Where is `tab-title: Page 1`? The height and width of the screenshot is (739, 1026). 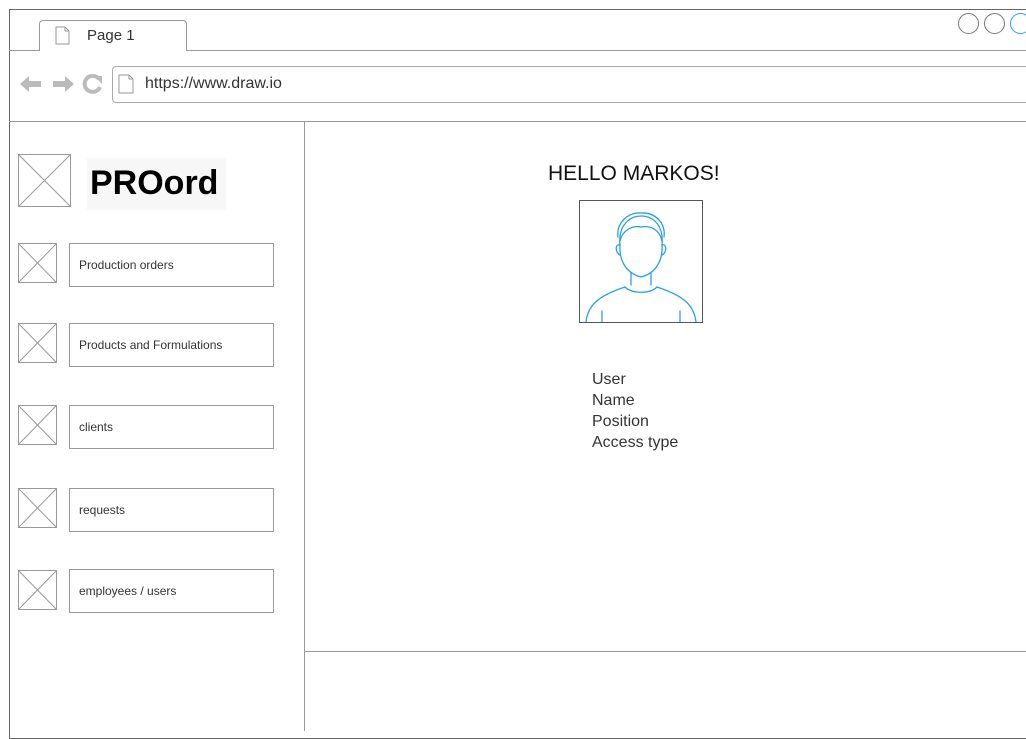
tab-title: Page 1 is located at coordinates (111, 35).